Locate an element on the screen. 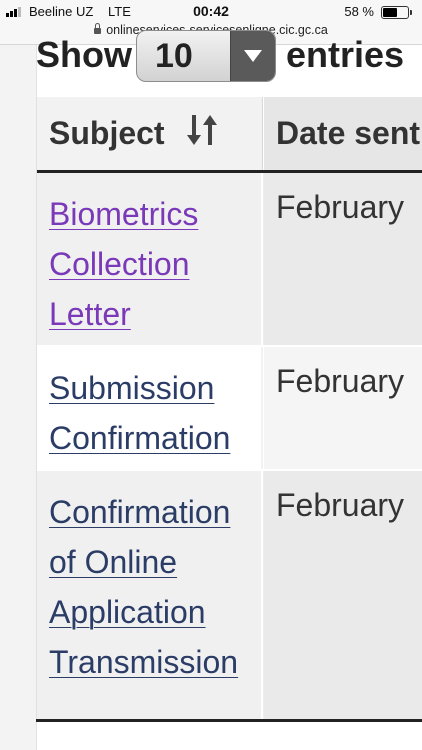 The height and width of the screenshot is (750, 422). entries-per-page-select: 10 is located at coordinates (206, 56).